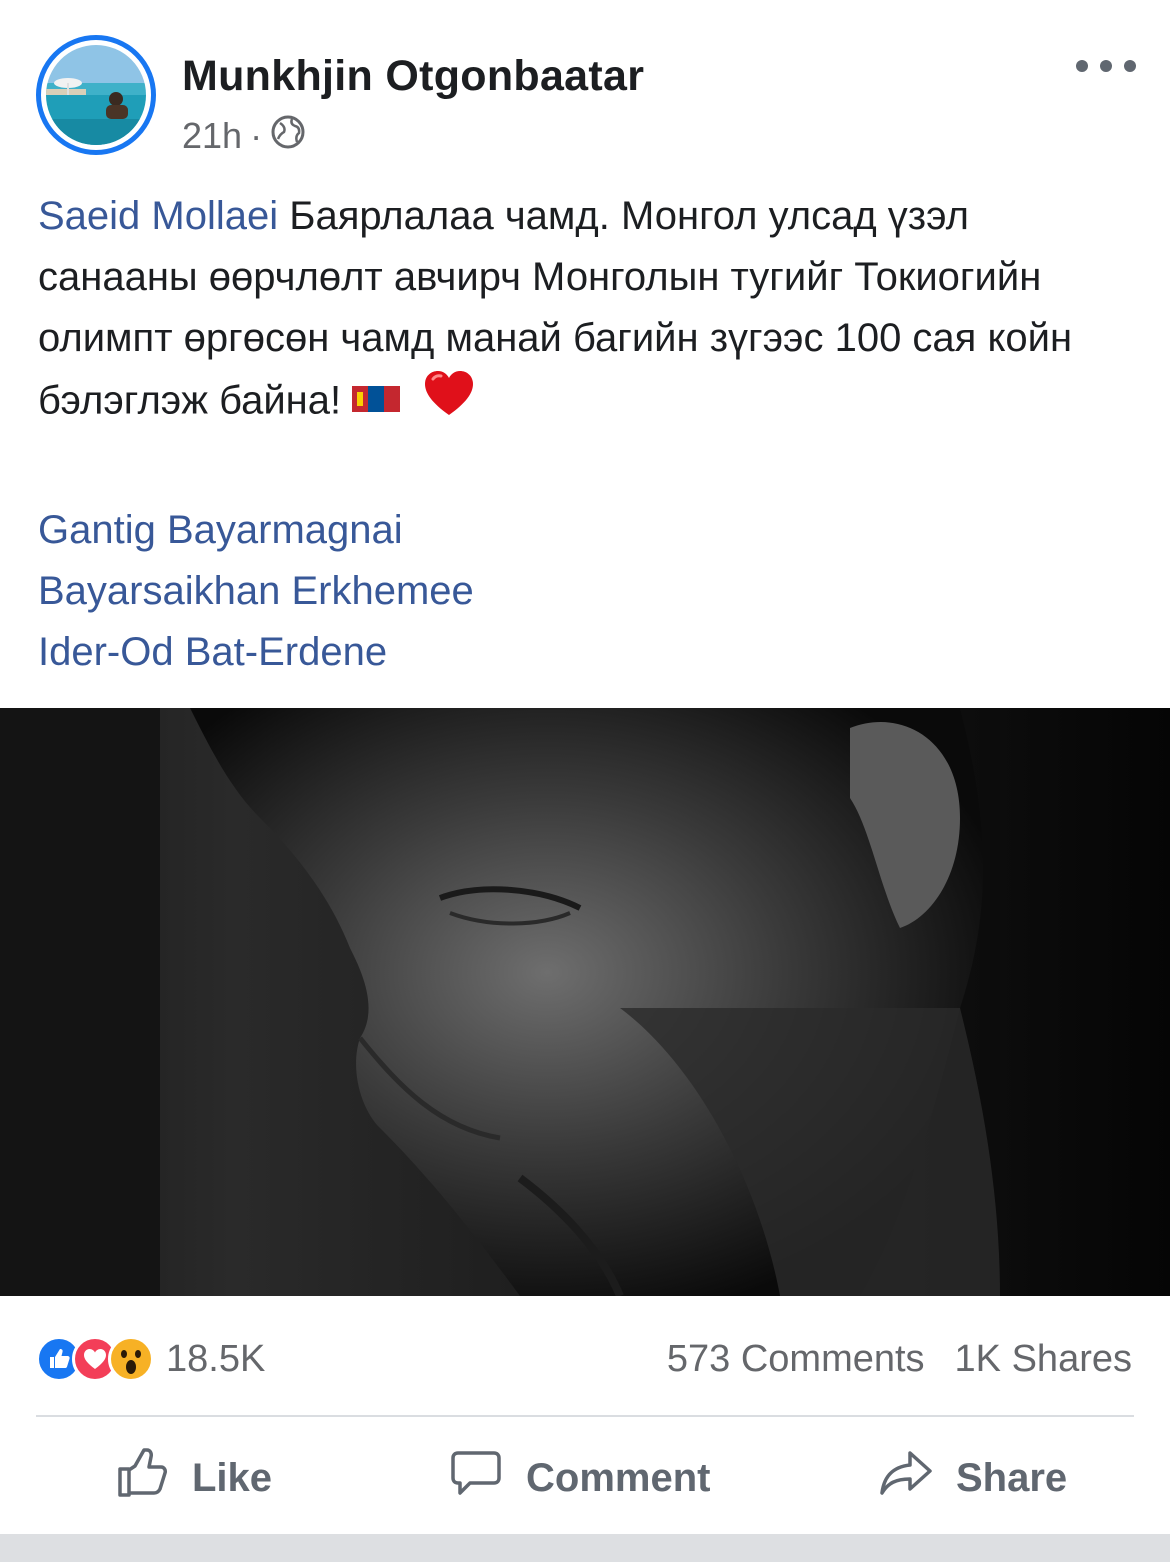  I want to click on engagement-stats: 573 Comments 1K Shares, so click(899, 1359).